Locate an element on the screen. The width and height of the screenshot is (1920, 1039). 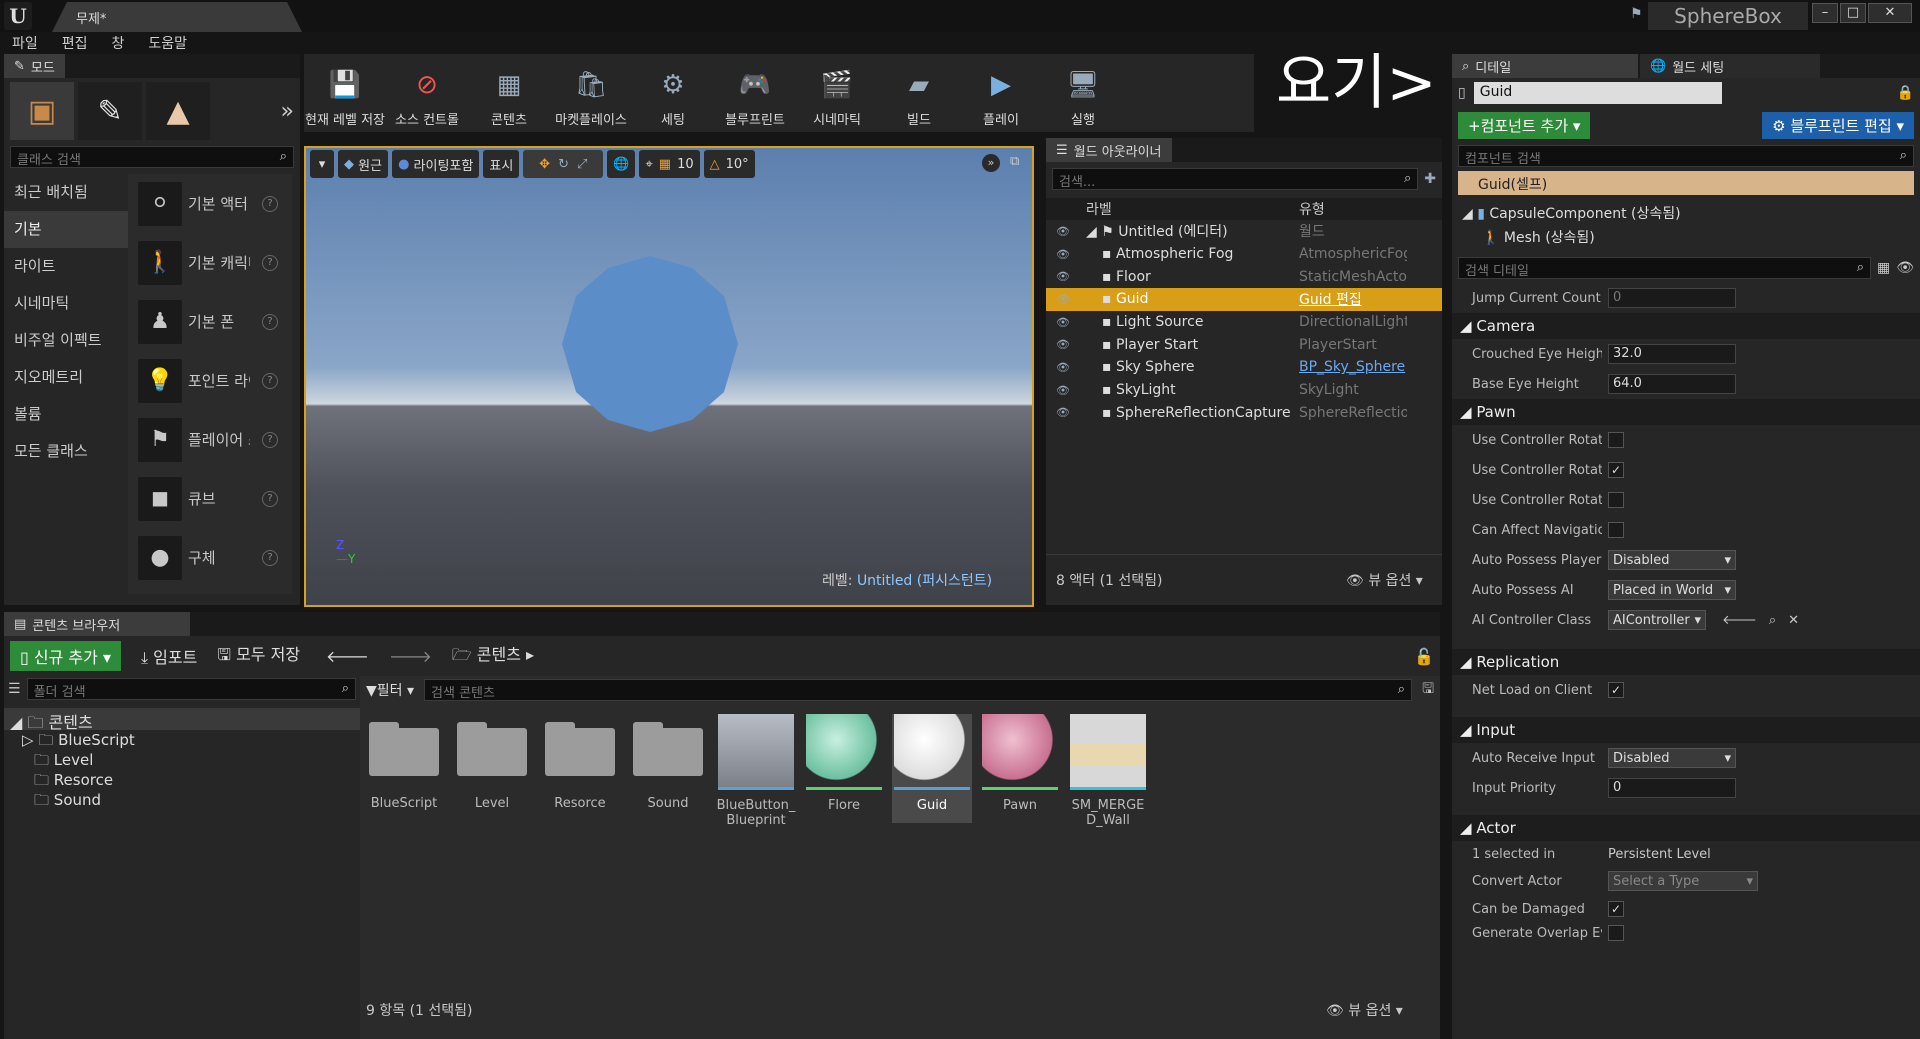
section-pawn: ◢ Pawn is located at coordinates (1686, 412).